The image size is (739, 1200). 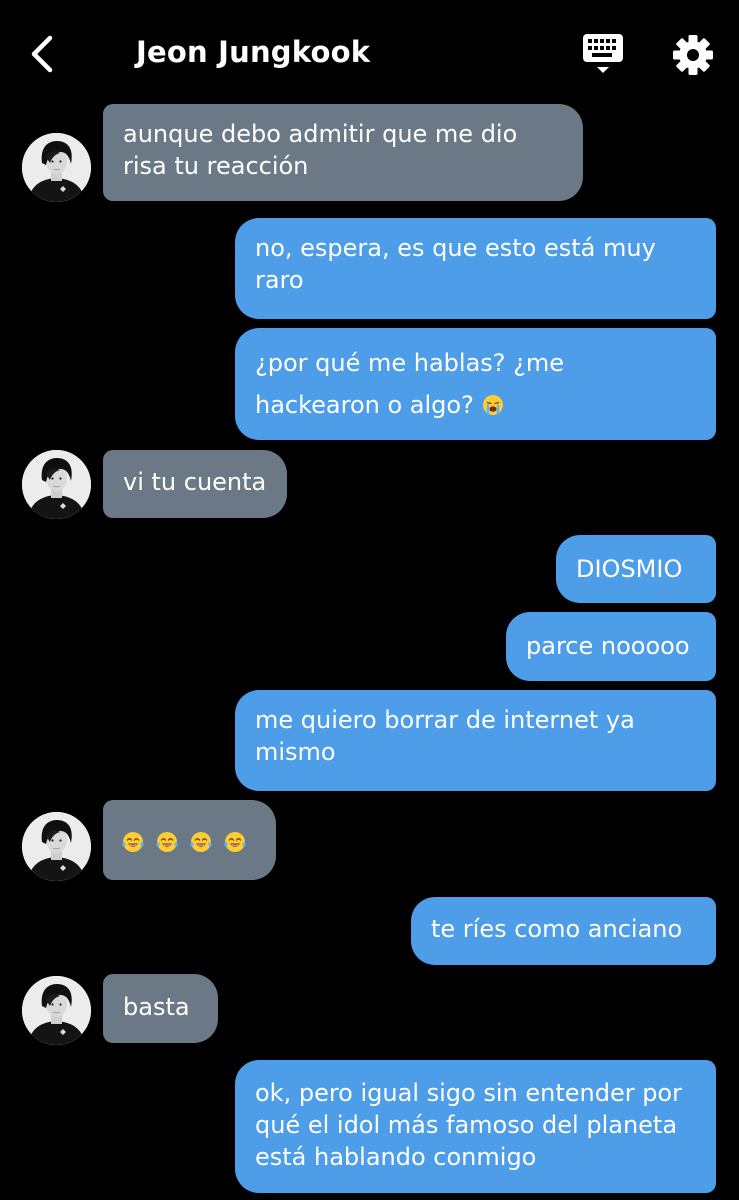 I want to click on message-line: aunque debo admitir que me dio, so click(x=320, y=134).